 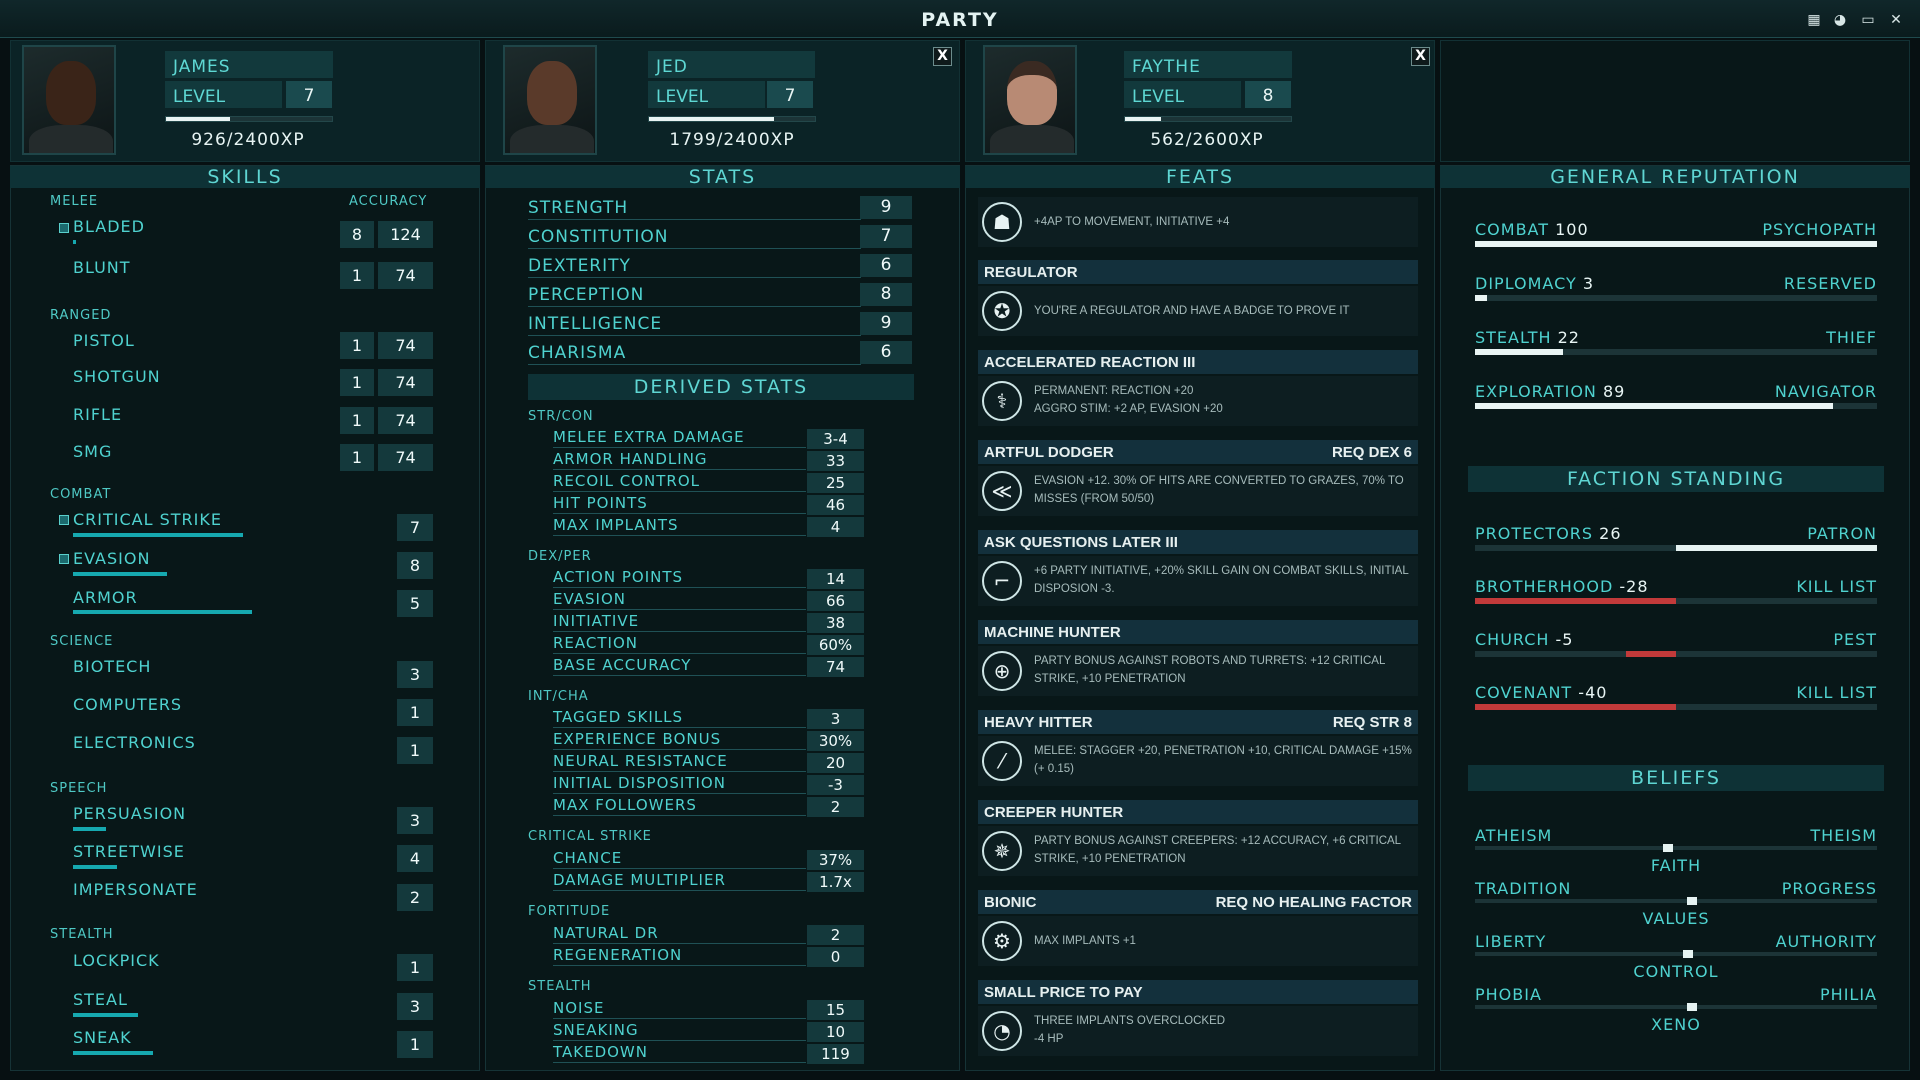 What do you see at coordinates (679, 644) in the screenshot?
I see `derived-stat-name: REACTION` at bounding box center [679, 644].